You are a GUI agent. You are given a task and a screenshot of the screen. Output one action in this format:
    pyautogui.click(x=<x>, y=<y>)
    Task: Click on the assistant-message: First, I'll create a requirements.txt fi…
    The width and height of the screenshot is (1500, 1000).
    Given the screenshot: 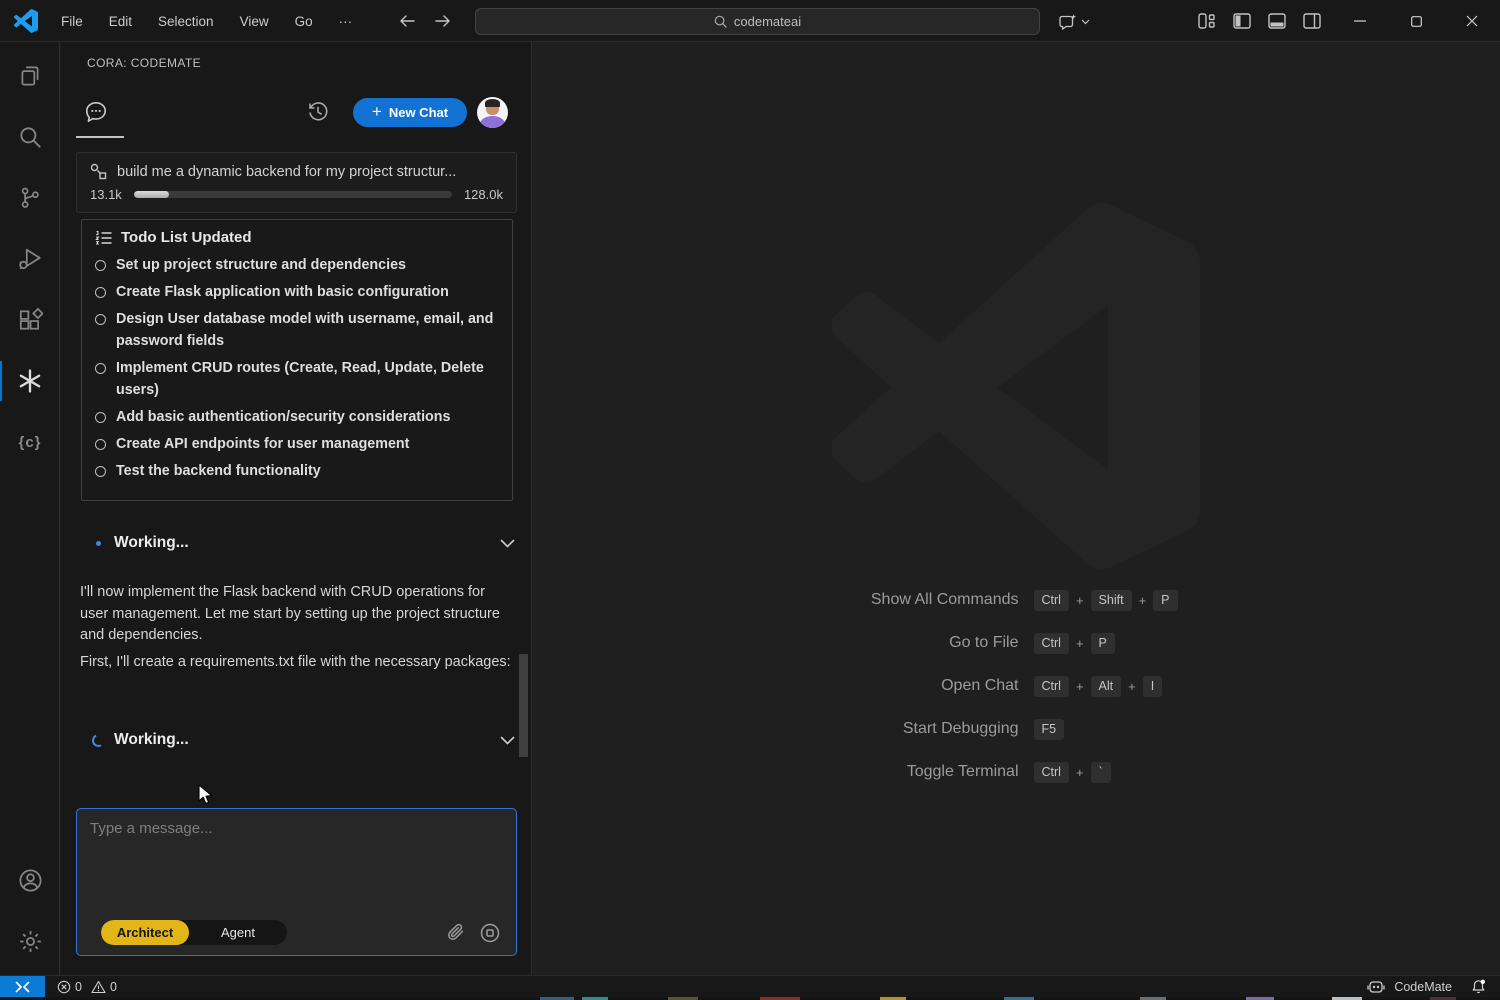 What is the action you would take?
    pyautogui.click(x=295, y=662)
    